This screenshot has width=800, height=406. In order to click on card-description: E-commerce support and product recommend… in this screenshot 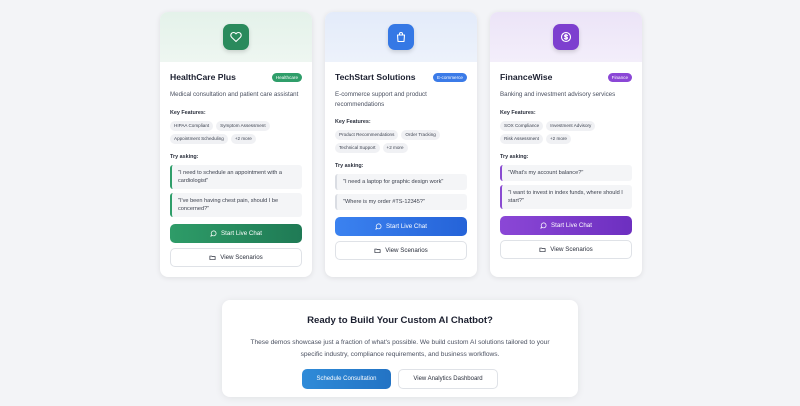, I will do `click(381, 99)`.